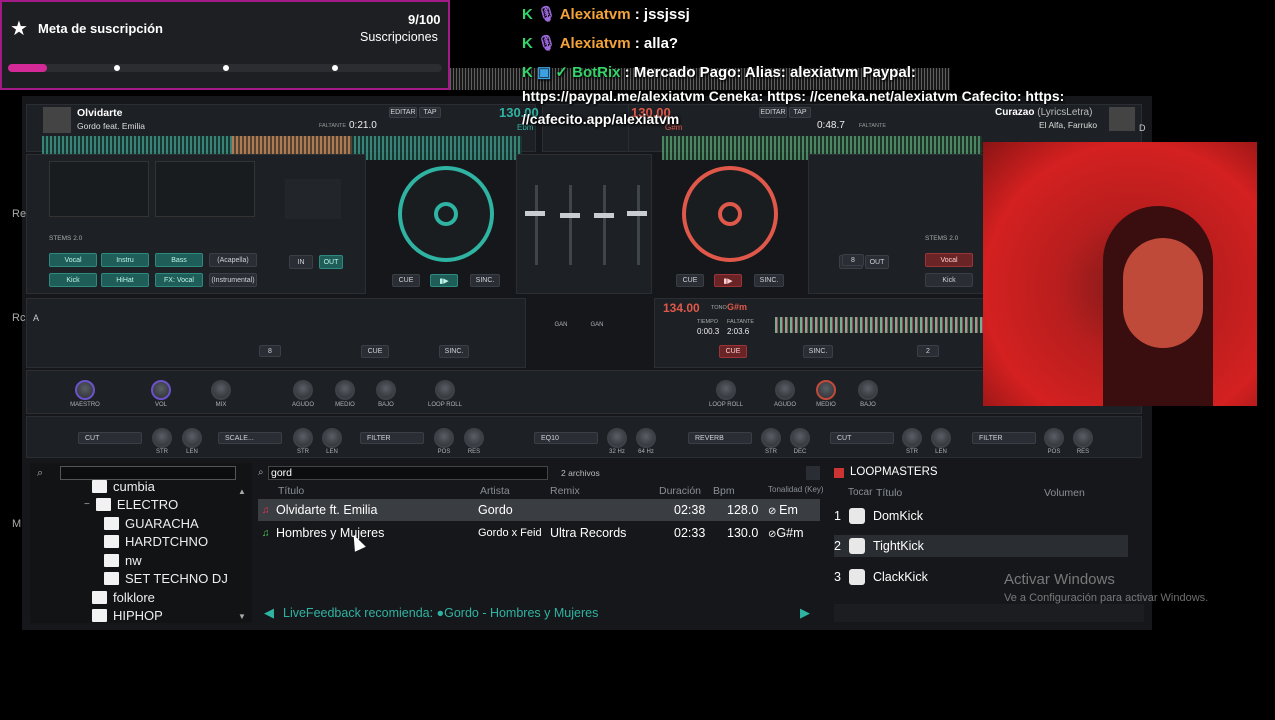 This screenshot has width=1275, height=720. What do you see at coordinates (796, 489) in the screenshot?
I see `col-key: Tonalidad (Key)` at bounding box center [796, 489].